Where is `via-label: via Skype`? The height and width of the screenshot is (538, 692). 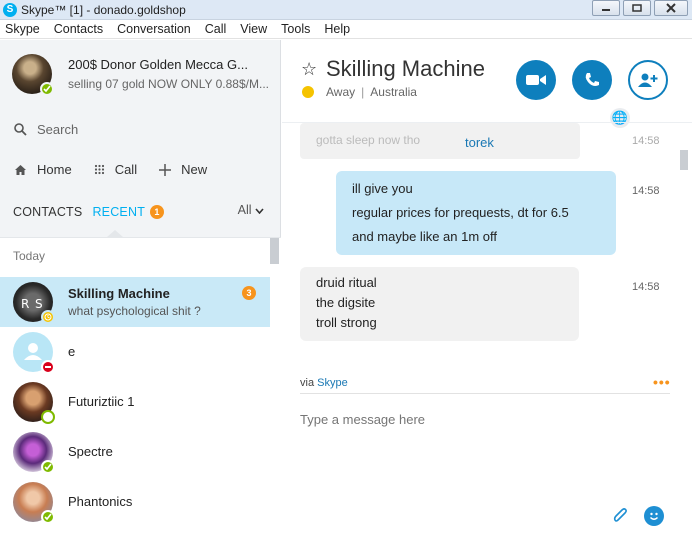 via-label: via Skype is located at coordinates (324, 383).